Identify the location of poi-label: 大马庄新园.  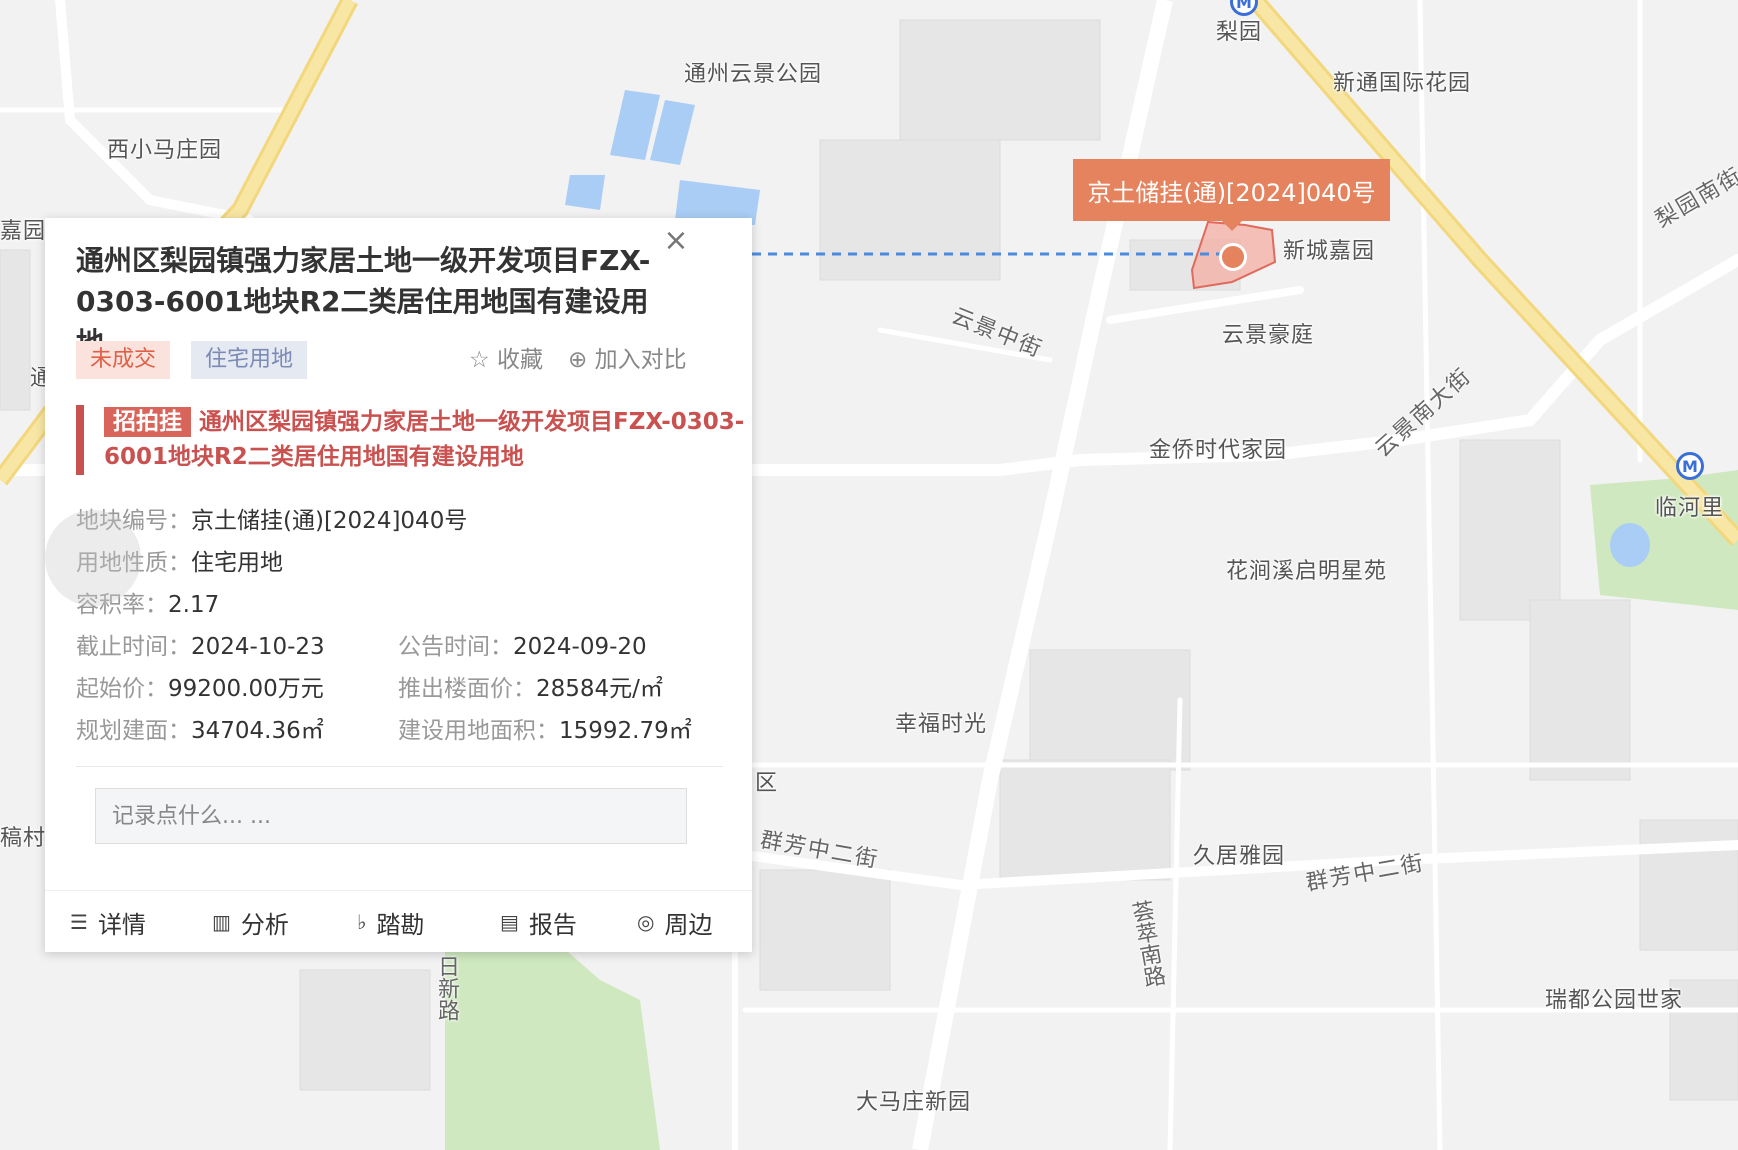
(913, 1100).